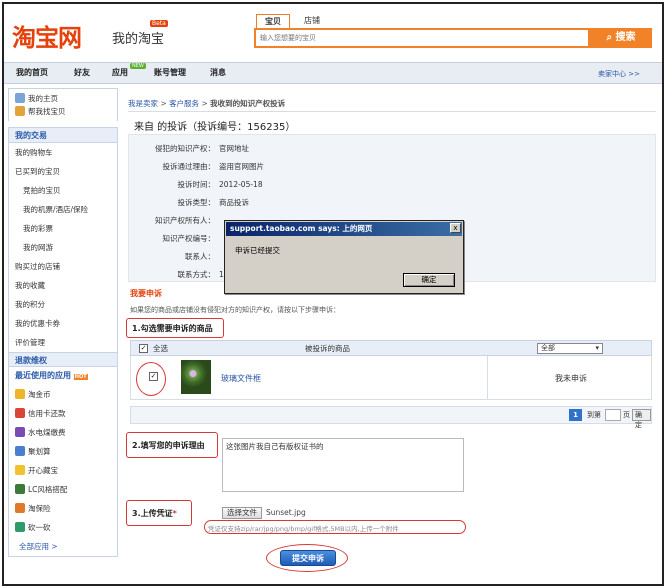 The image size is (666, 588). Describe the element at coordinates (242, 513) in the screenshot. I see `choose-file-button: 选择文件` at that location.